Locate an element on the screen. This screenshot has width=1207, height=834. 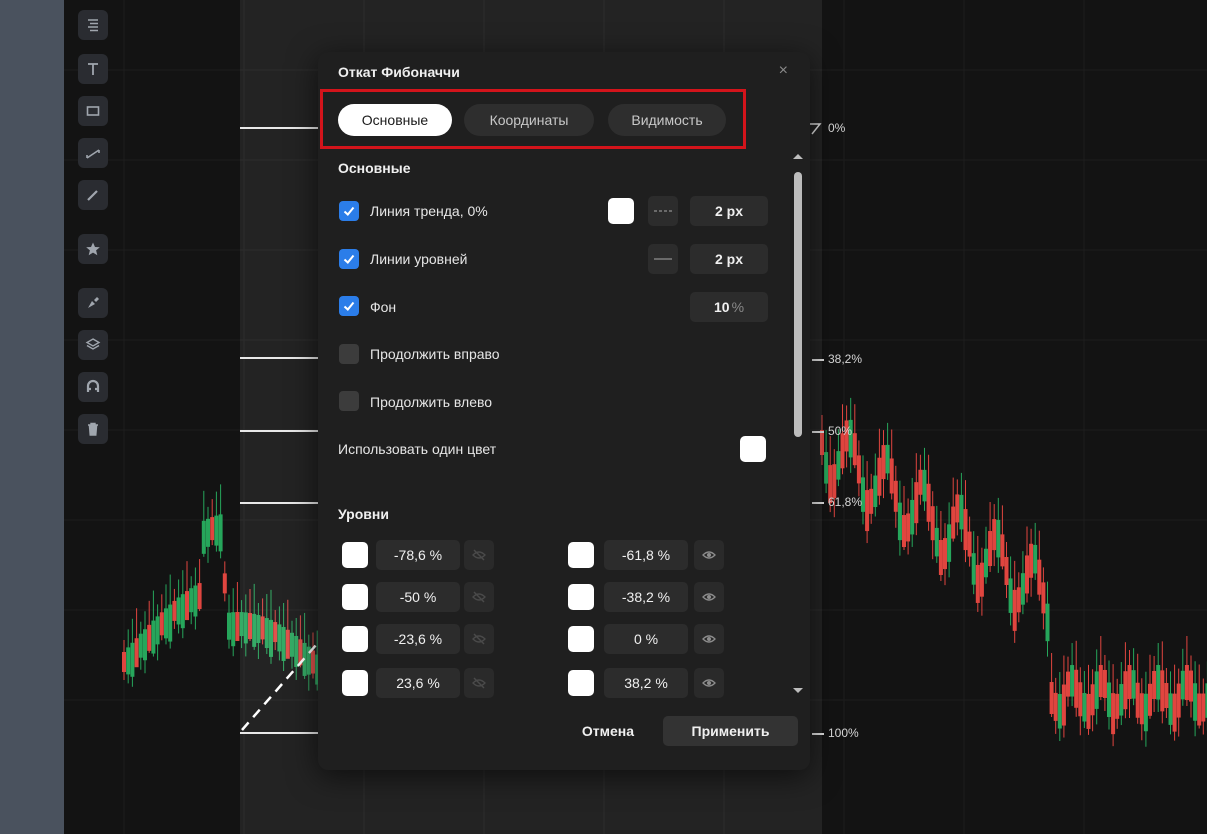
pencil-icon is located at coordinates (93, 195).